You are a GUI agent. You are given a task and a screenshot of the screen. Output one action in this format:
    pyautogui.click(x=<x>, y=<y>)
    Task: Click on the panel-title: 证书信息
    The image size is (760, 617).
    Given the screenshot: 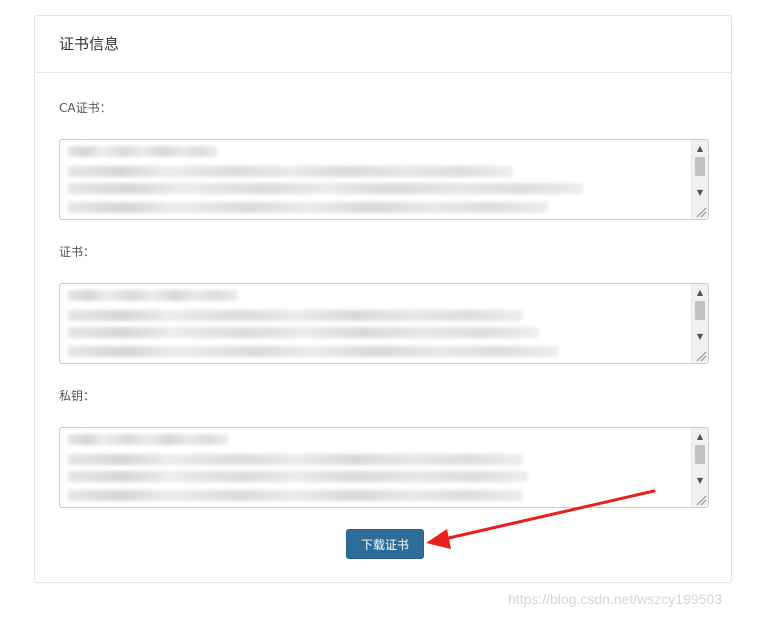 What is the action you would take?
    pyautogui.click(x=89, y=44)
    